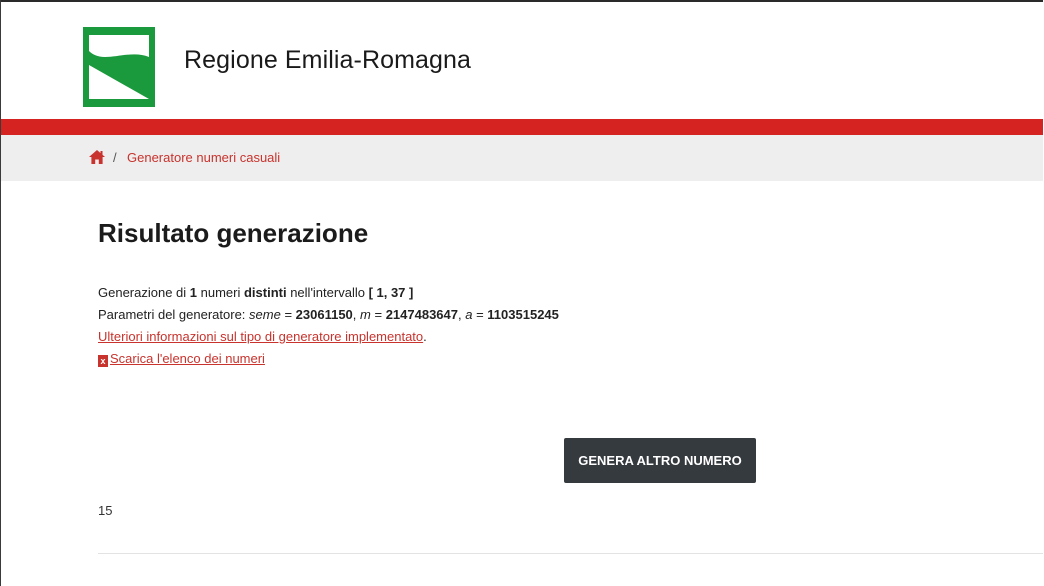  Describe the element at coordinates (265, 314) in the screenshot. I see `seed-label: seme` at that location.